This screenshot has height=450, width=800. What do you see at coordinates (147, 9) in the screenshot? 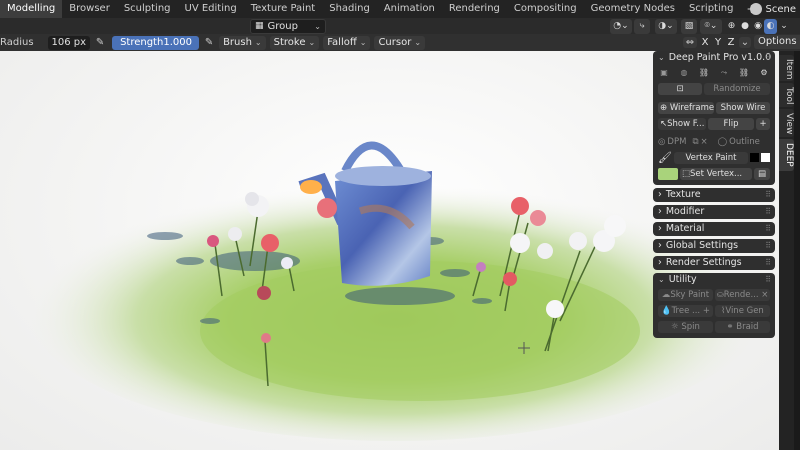
I see `tab-sculpting: Sculpting` at bounding box center [147, 9].